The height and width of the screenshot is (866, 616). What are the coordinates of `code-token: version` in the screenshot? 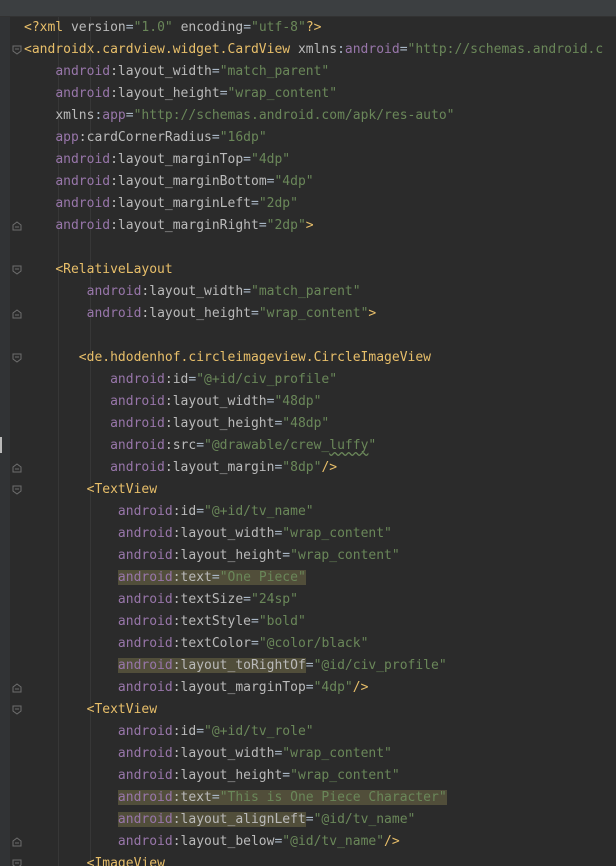 It's located at (98, 27).